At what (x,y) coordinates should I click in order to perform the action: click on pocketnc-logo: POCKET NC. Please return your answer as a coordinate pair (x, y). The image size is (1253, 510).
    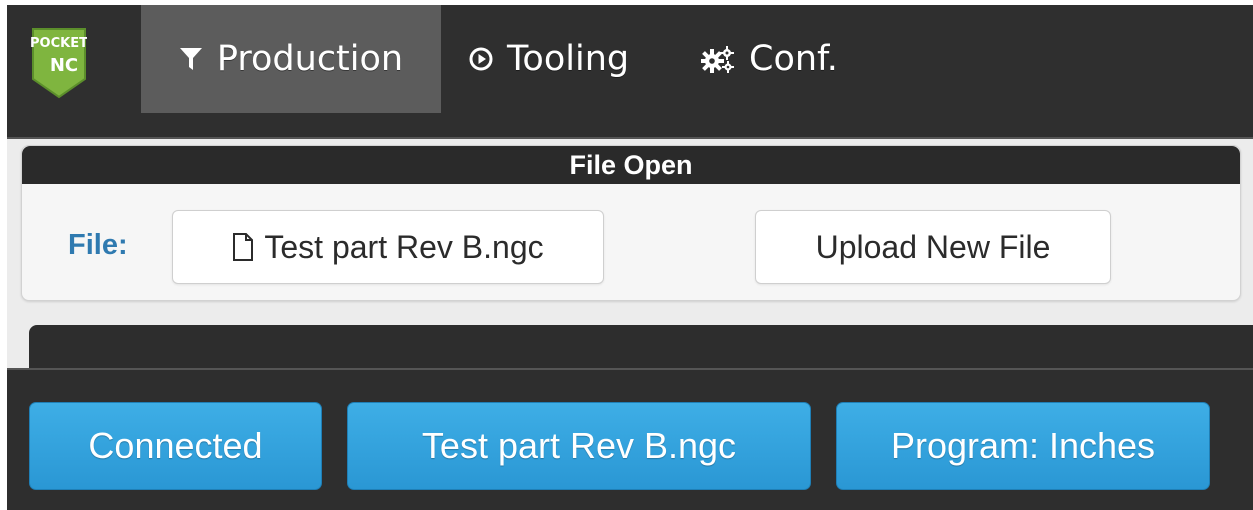
    Looking at the image, I should click on (59, 63).